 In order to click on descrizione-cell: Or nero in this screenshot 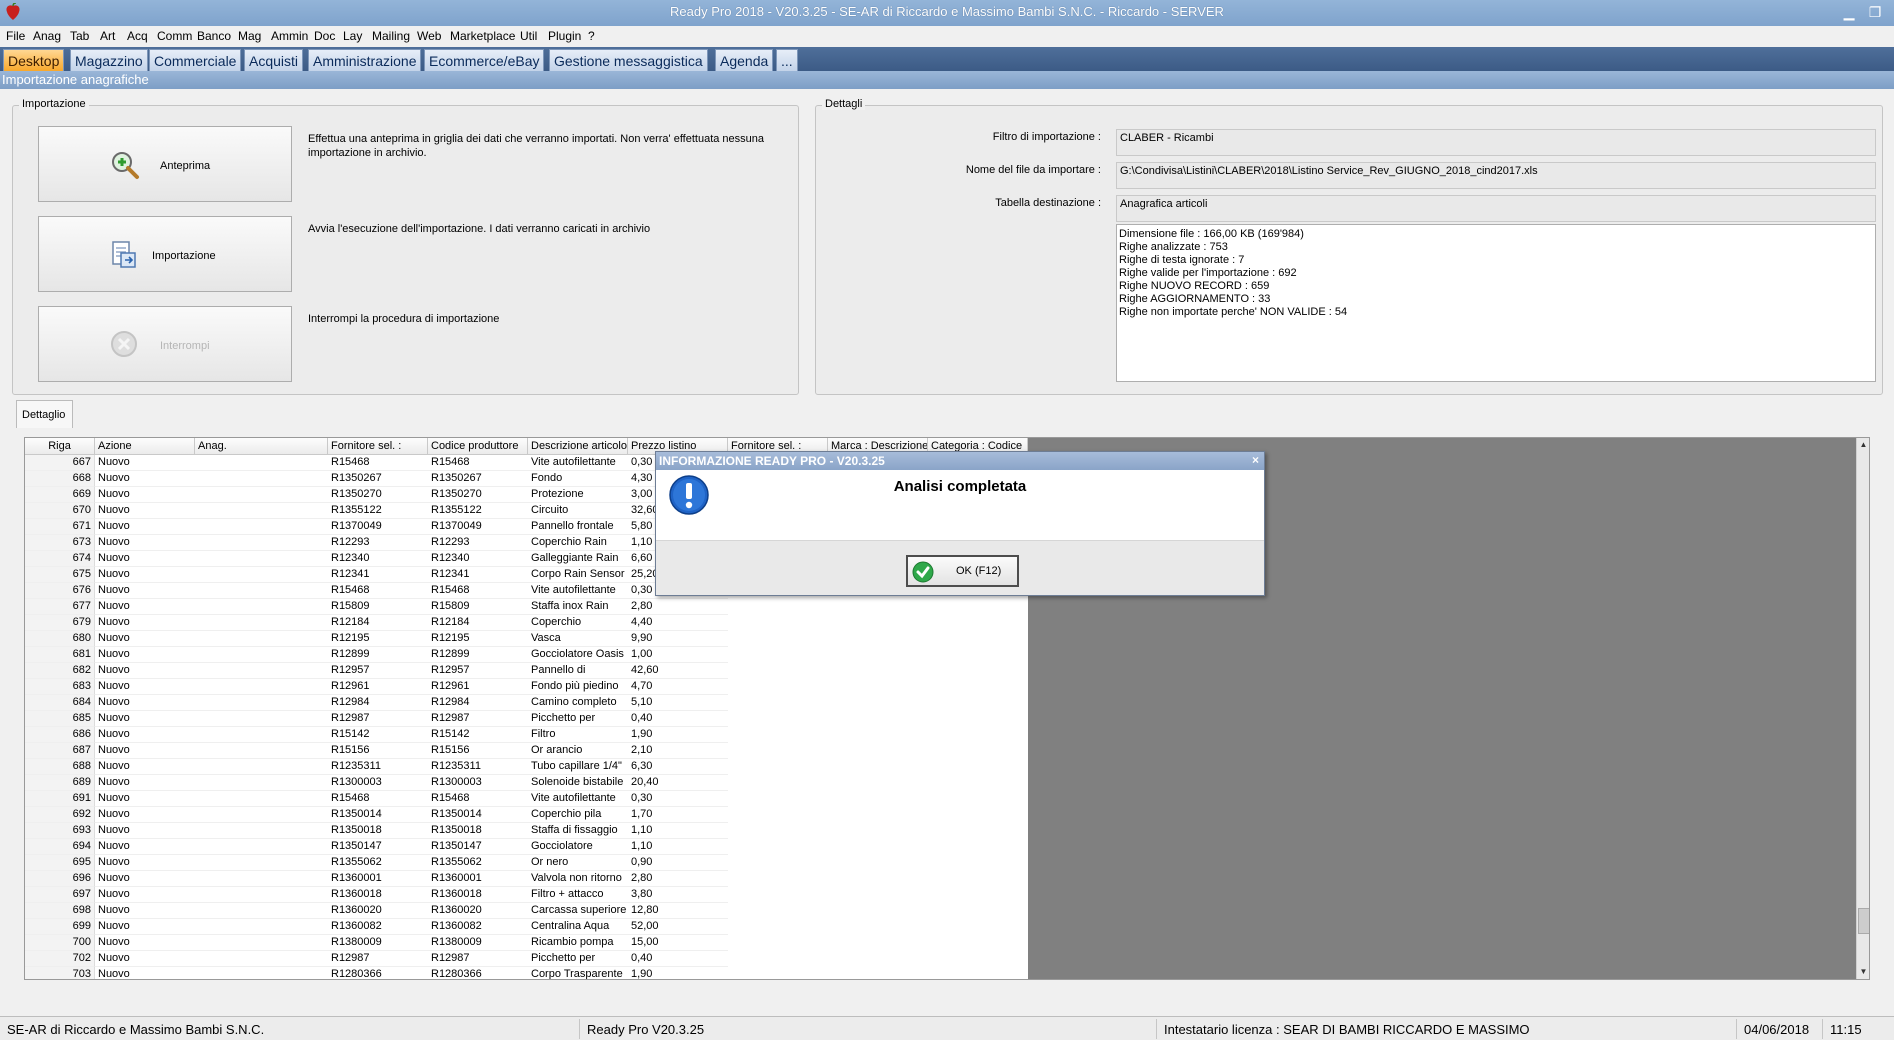, I will do `click(578, 863)`.